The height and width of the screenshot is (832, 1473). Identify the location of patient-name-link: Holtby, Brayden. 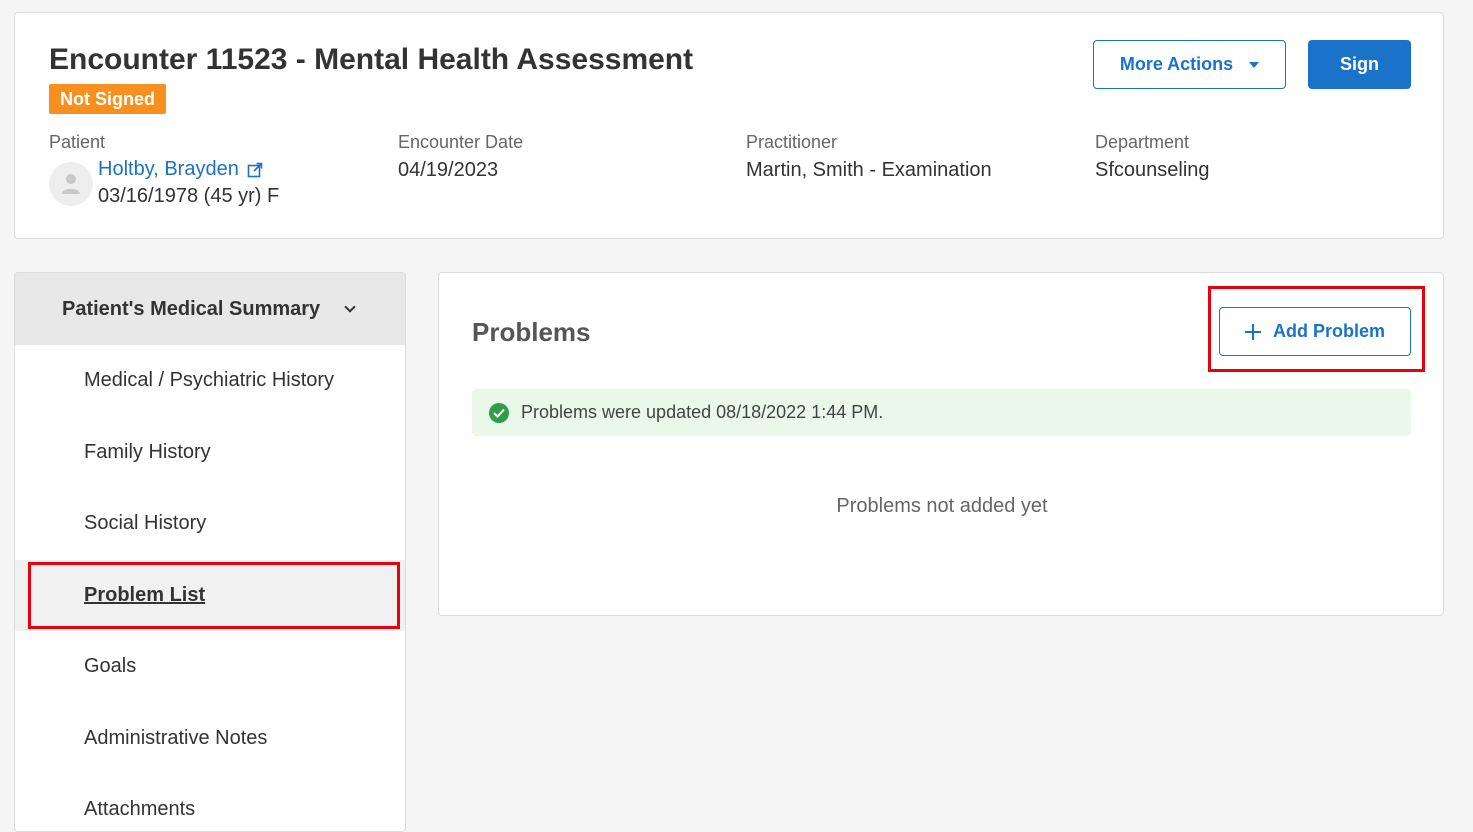
(180, 169).